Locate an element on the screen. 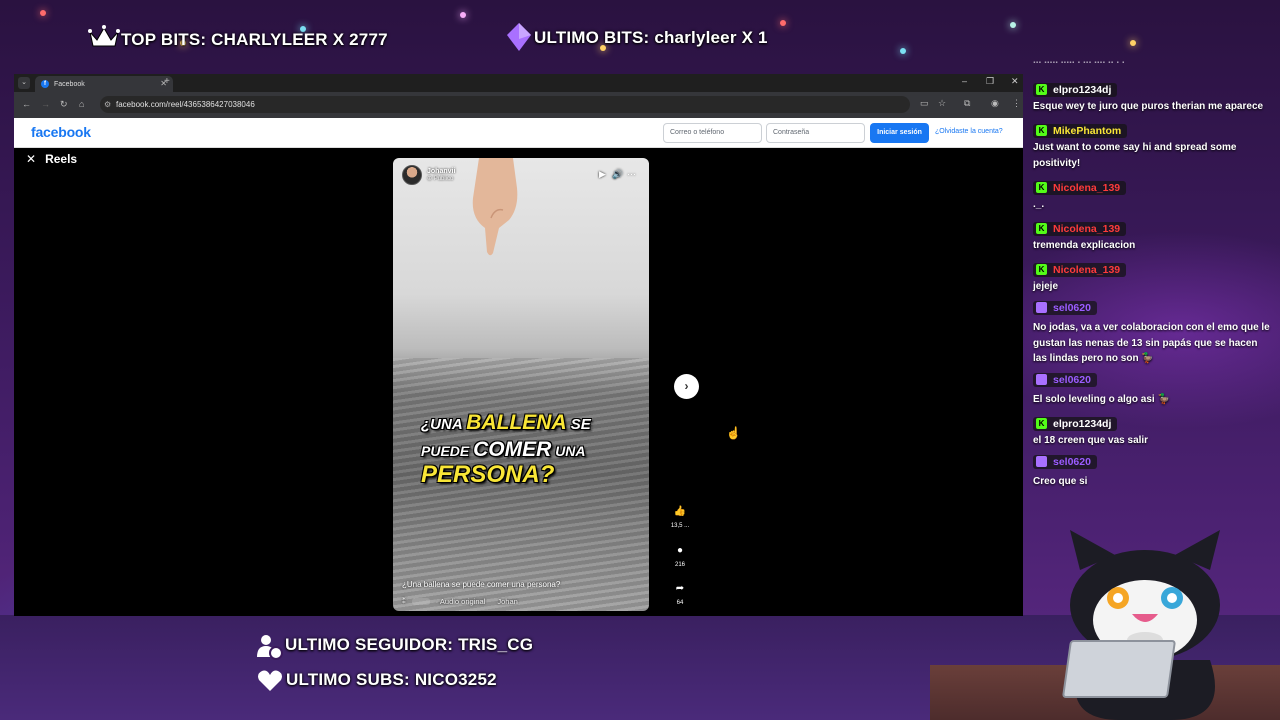  comment-count: 216 is located at coordinates (679, 565).